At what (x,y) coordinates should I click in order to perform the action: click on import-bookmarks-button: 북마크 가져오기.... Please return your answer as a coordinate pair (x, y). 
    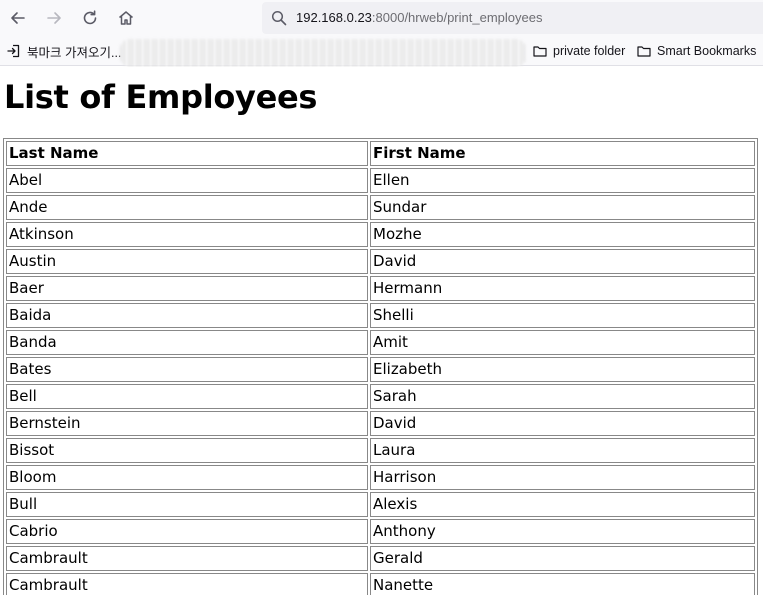
    Looking at the image, I should click on (64, 51).